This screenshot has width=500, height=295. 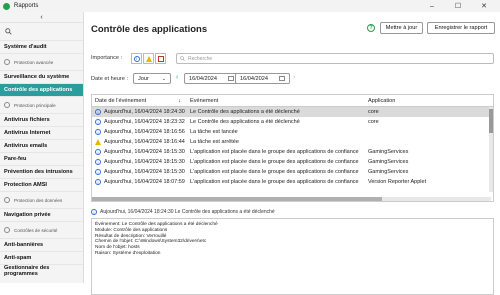 What do you see at coordinates (36, 230) in the screenshot?
I see `sidebar-group-label: Contrôles de sécurité` at bounding box center [36, 230].